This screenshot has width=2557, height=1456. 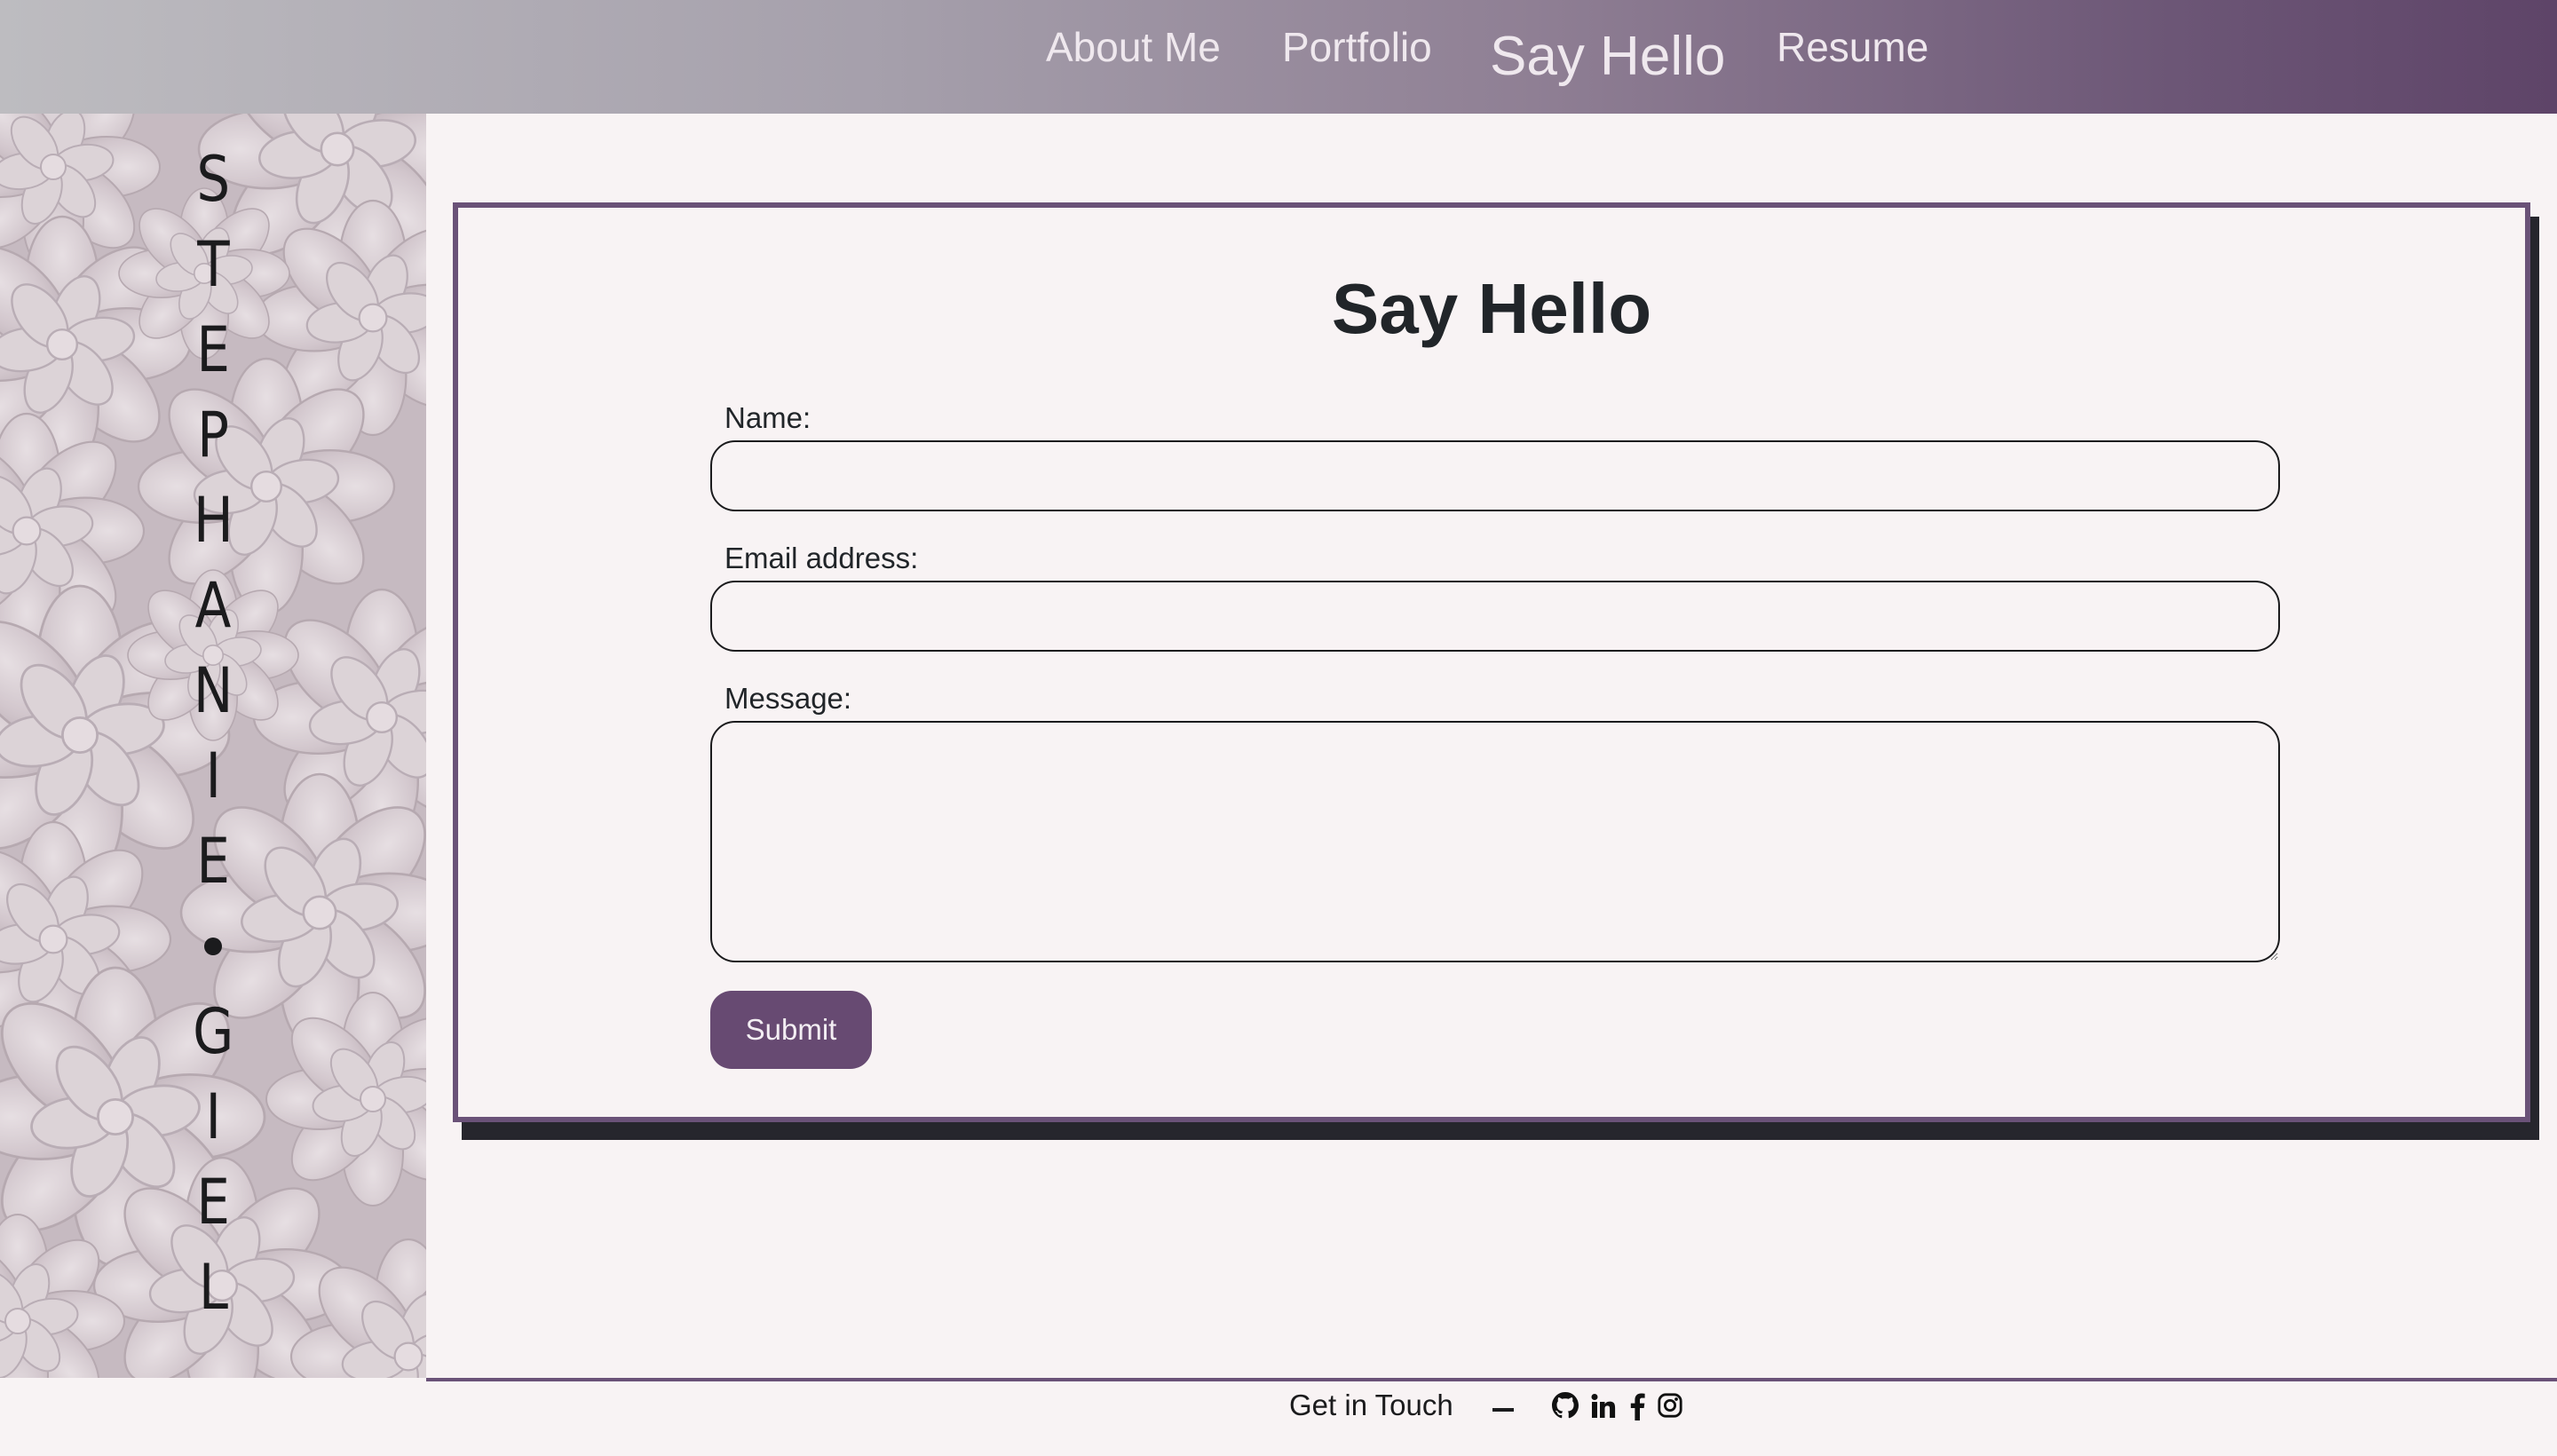 I want to click on name-letter: T, so click(x=213, y=264).